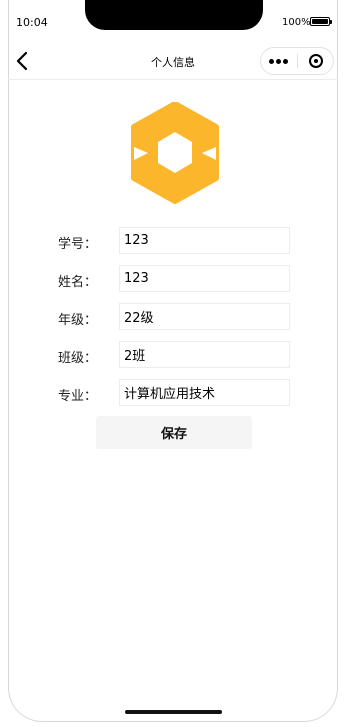  I want to click on battery-percent: 100%, so click(296, 22).